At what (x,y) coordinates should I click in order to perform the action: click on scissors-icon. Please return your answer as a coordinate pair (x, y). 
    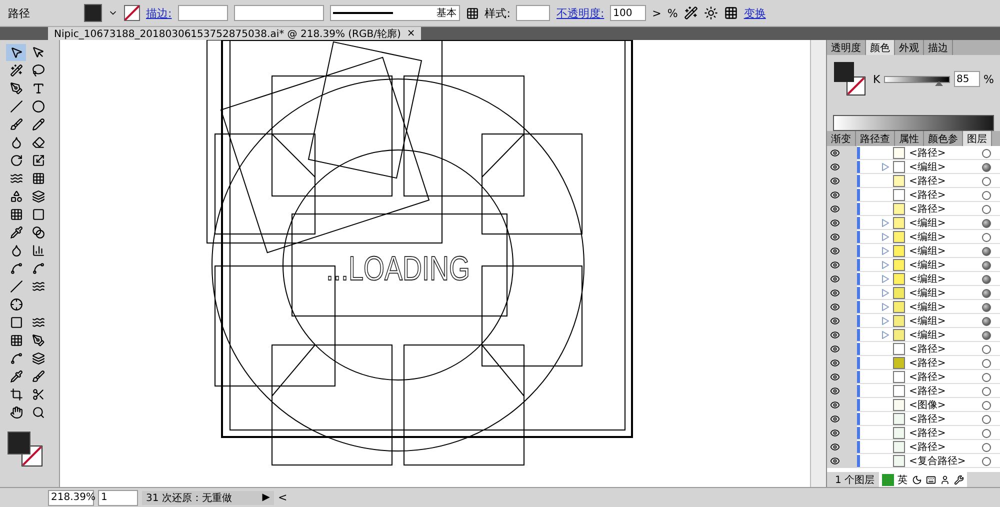
    Looking at the image, I should click on (38, 394).